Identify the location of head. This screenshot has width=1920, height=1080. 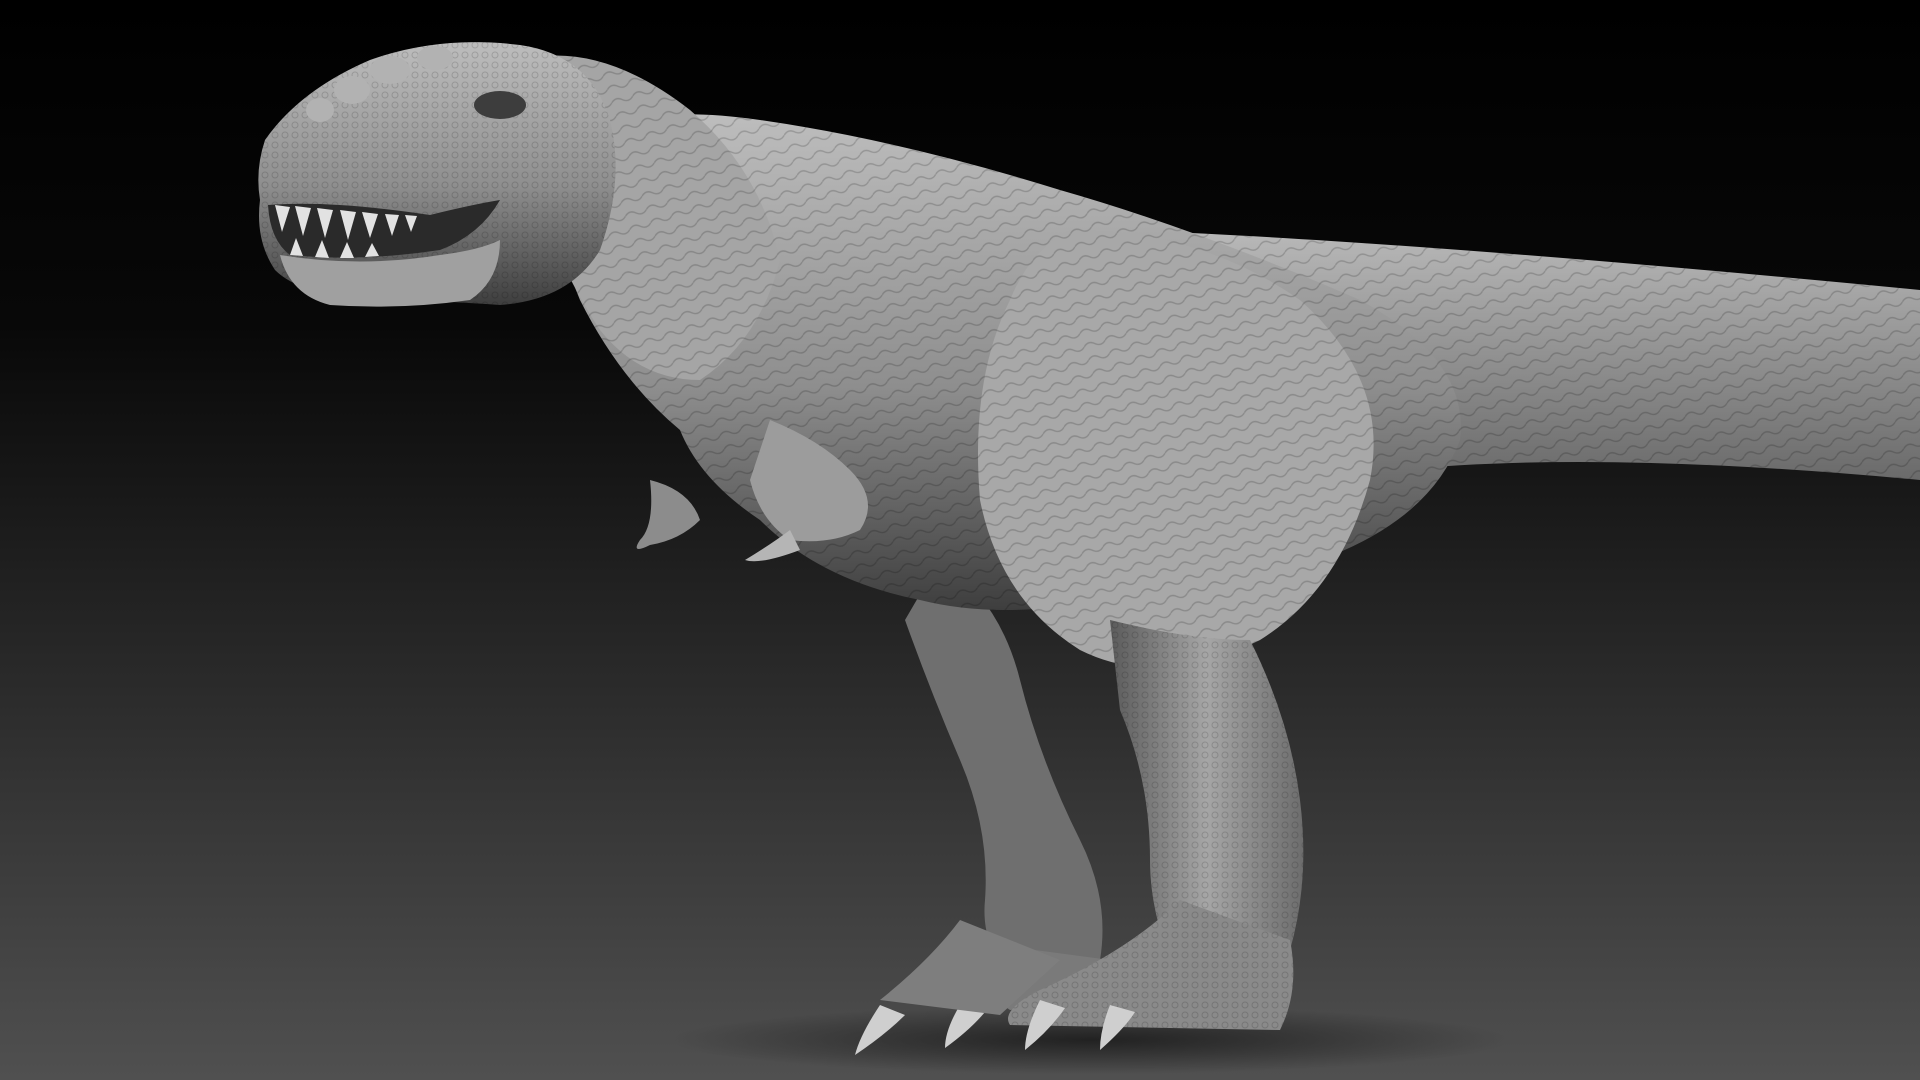
(437, 174).